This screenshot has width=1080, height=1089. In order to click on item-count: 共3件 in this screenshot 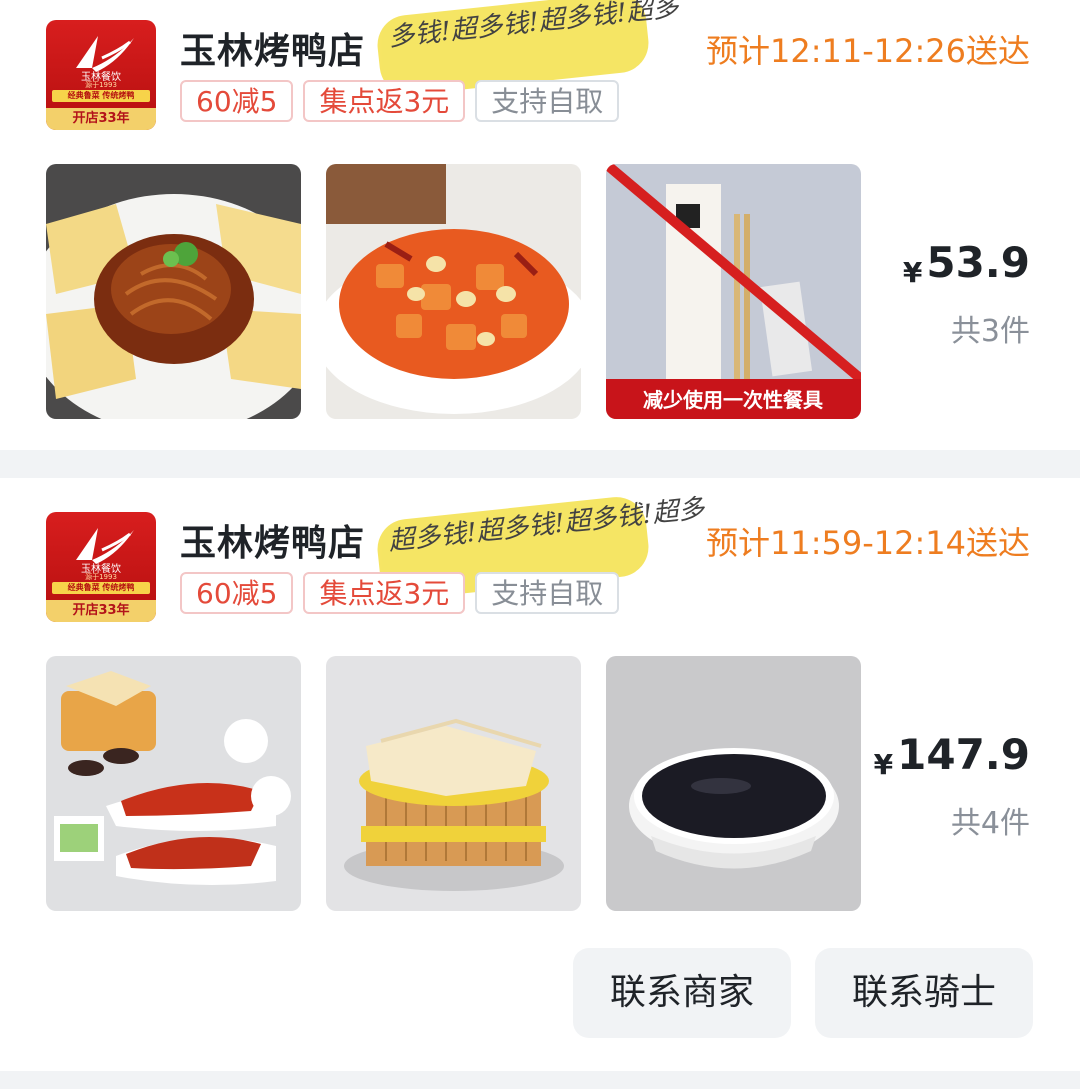, I will do `click(990, 331)`.